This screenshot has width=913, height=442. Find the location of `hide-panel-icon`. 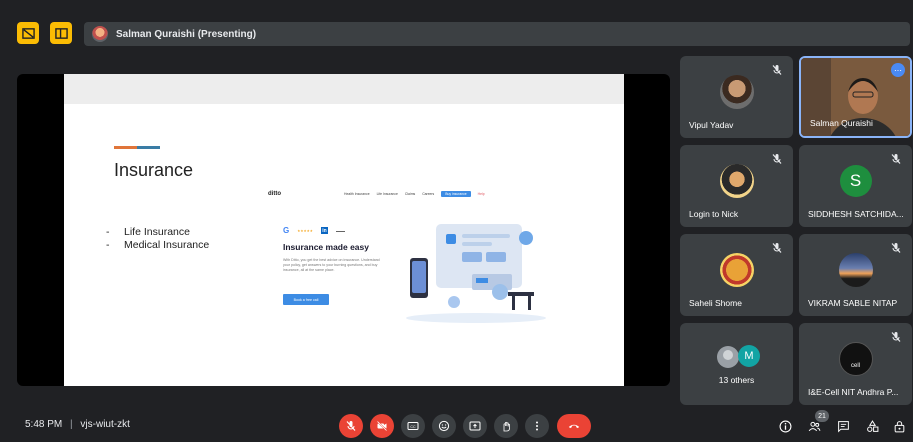

hide-panel-icon is located at coordinates (28, 33).